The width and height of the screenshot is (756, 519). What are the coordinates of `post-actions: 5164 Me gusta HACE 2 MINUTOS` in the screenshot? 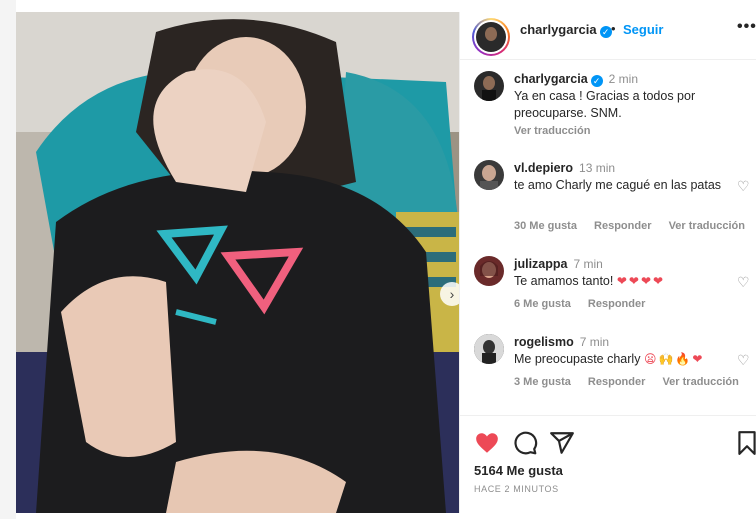 It's located at (608, 464).